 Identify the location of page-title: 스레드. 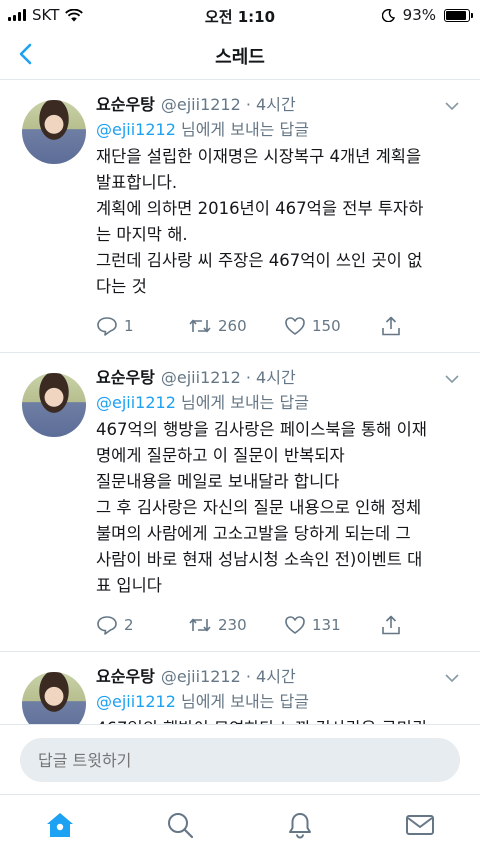
(240, 57).